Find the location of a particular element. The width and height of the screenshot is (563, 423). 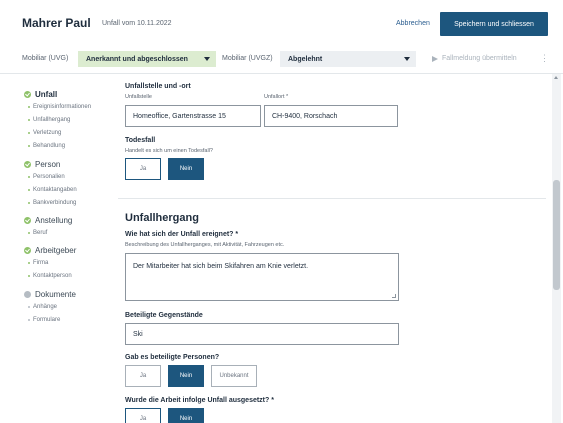

send-icon is located at coordinates (435, 58).